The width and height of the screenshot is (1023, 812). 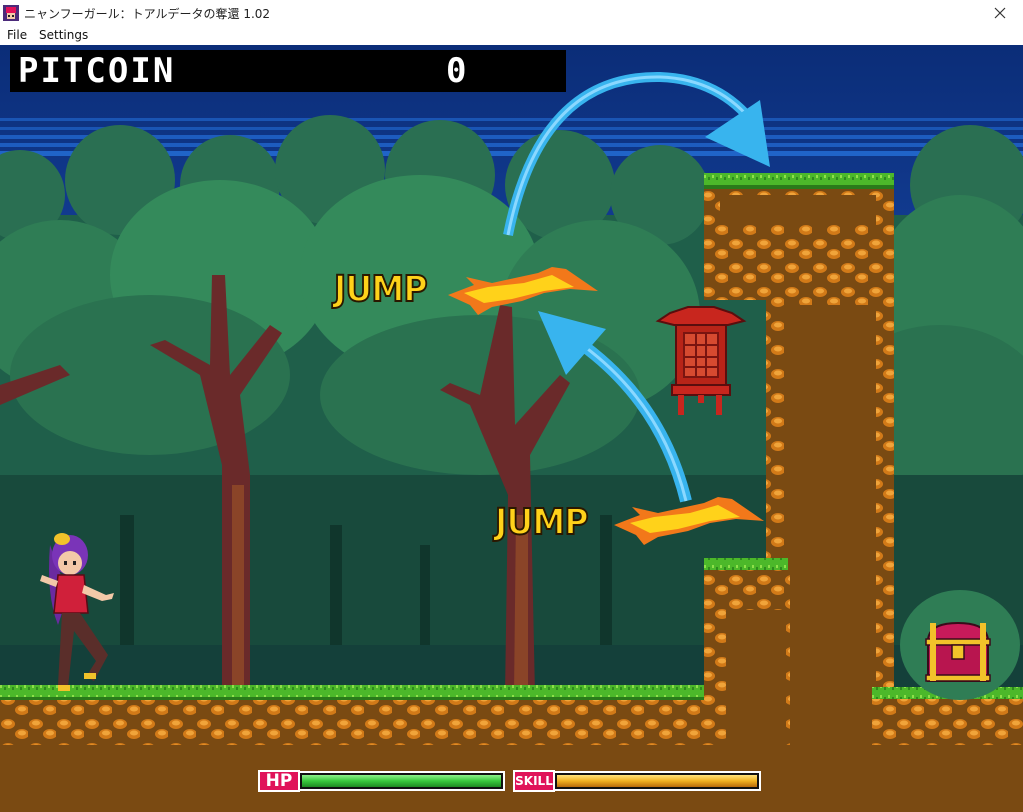 I want to click on hp-bar-fill, so click(x=401, y=781).